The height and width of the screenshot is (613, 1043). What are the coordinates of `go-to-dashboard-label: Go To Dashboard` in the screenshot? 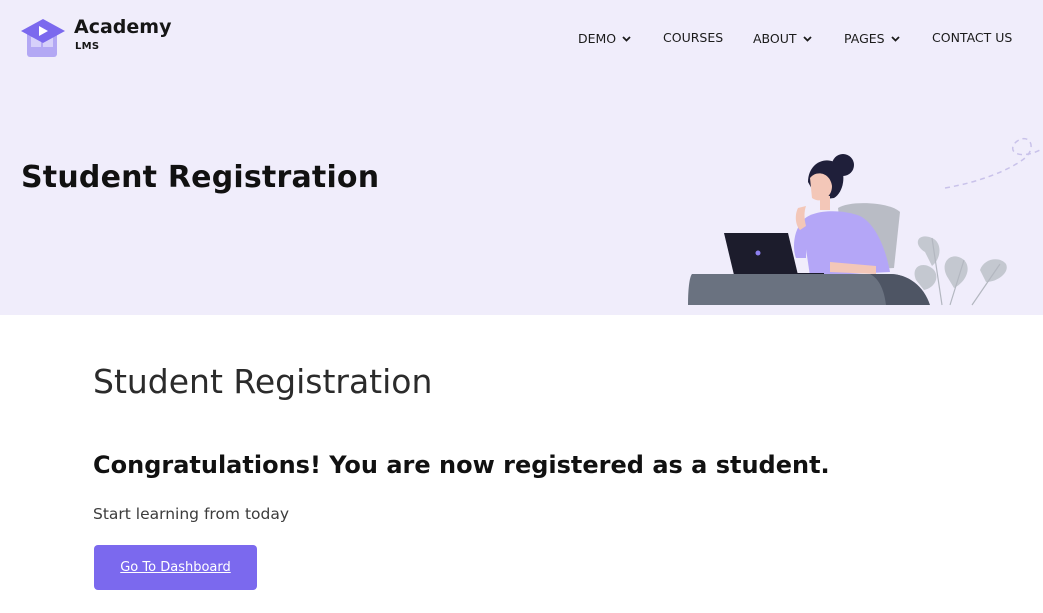 It's located at (175, 567).